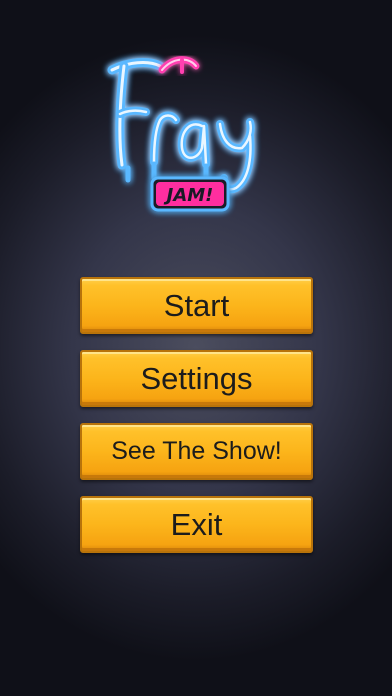  Describe the element at coordinates (196, 305) in the screenshot. I see `start-button: Start` at that location.